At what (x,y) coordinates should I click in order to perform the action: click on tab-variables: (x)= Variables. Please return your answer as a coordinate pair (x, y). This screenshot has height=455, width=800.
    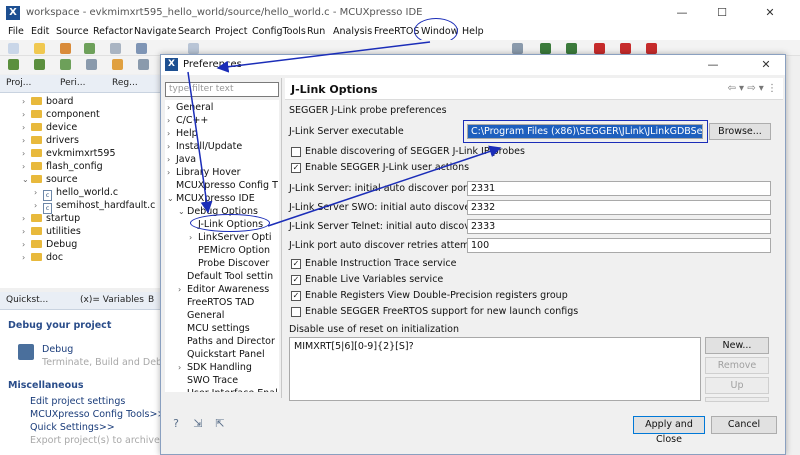
    Looking at the image, I should click on (112, 300).